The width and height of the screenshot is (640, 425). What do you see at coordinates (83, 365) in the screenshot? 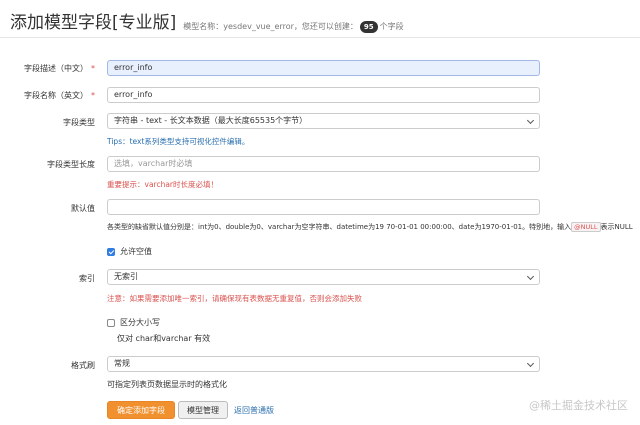
I see `formatter-label: 格式刷` at bounding box center [83, 365].